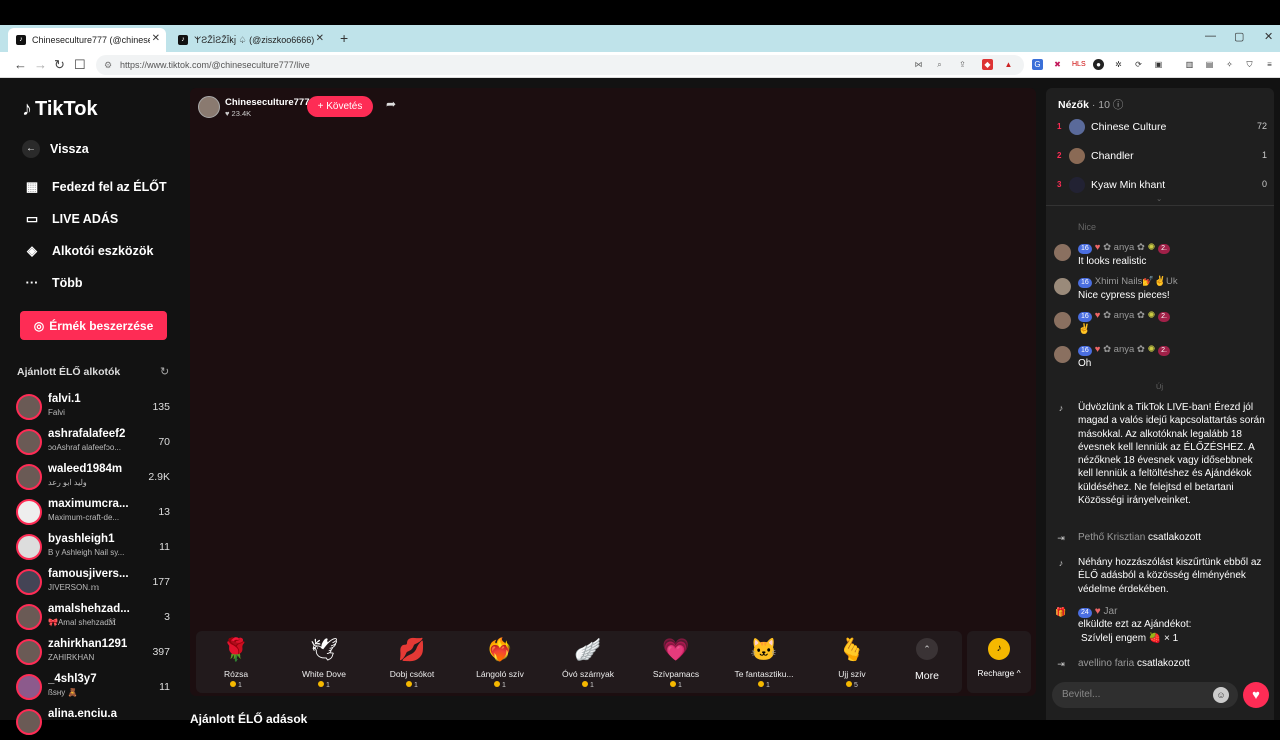 This screenshot has height=740, width=1280. Describe the element at coordinates (1085, 613) in the screenshot. I see `level-badge: 24` at that location.